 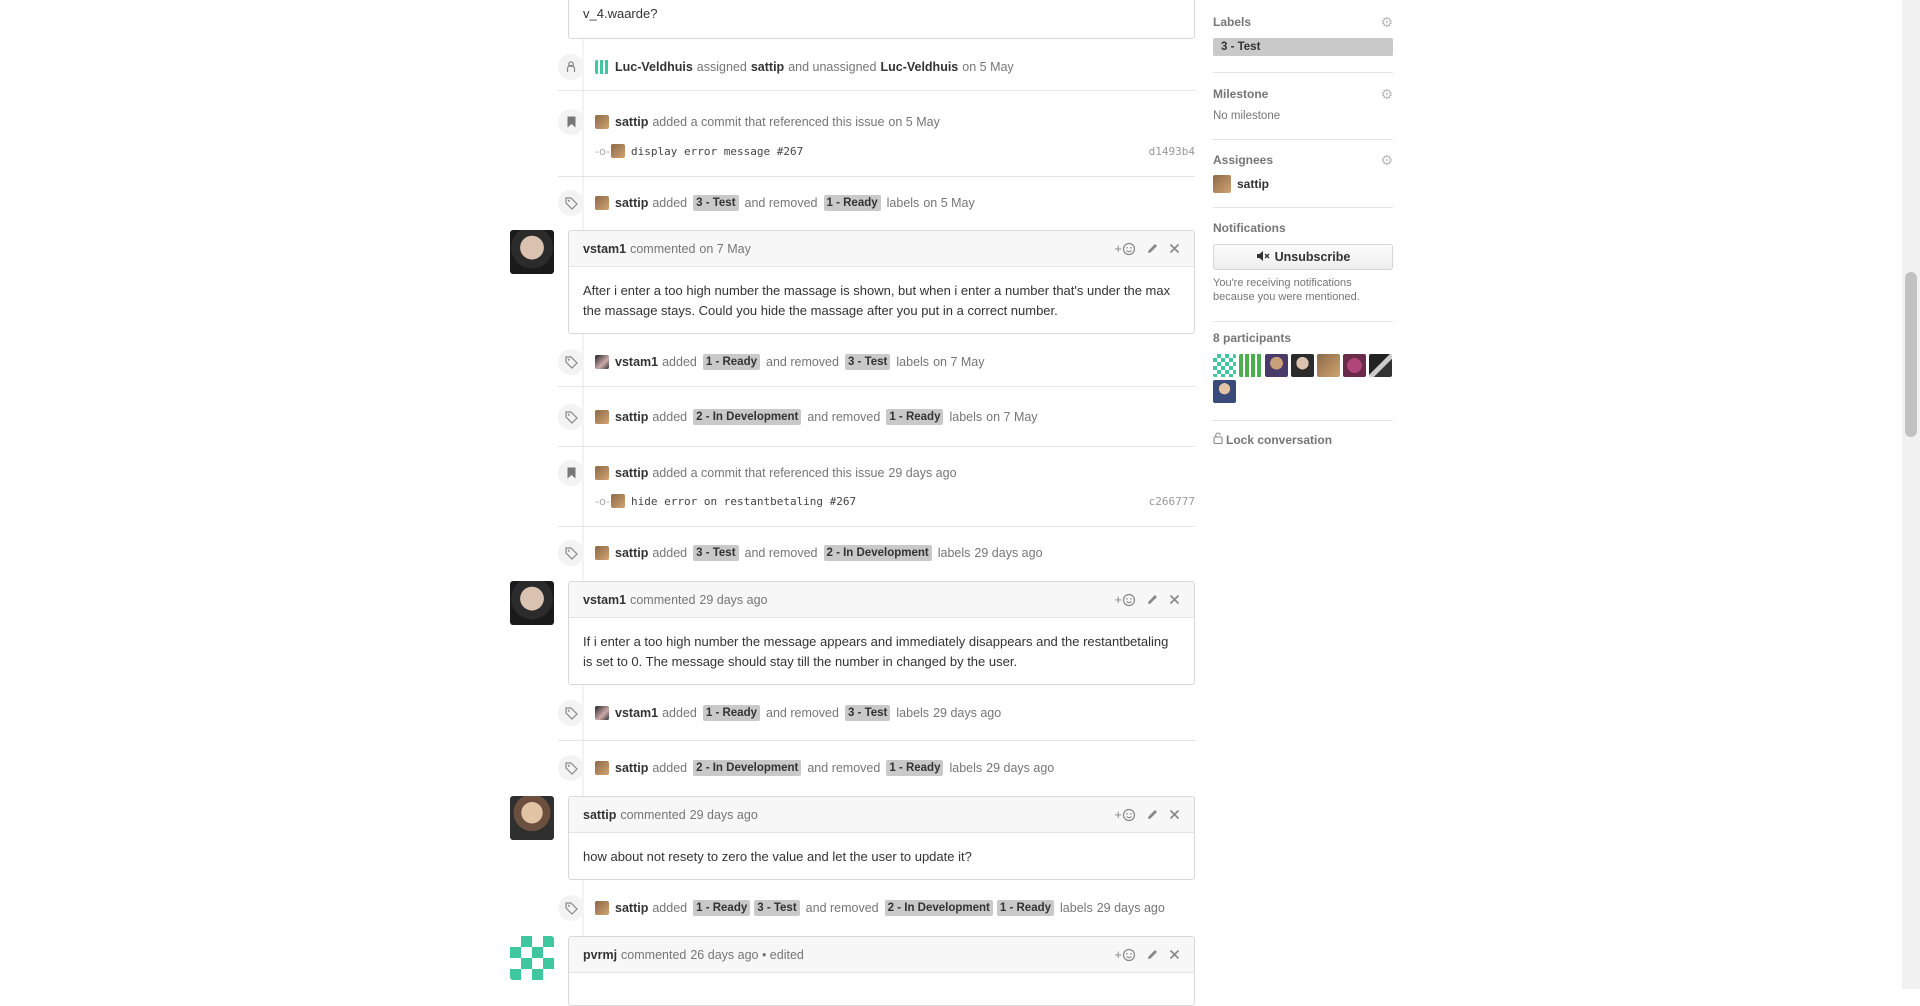 What do you see at coordinates (1279, 439) in the screenshot?
I see `lock-label: Lock conversation` at bounding box center [1279, 439].